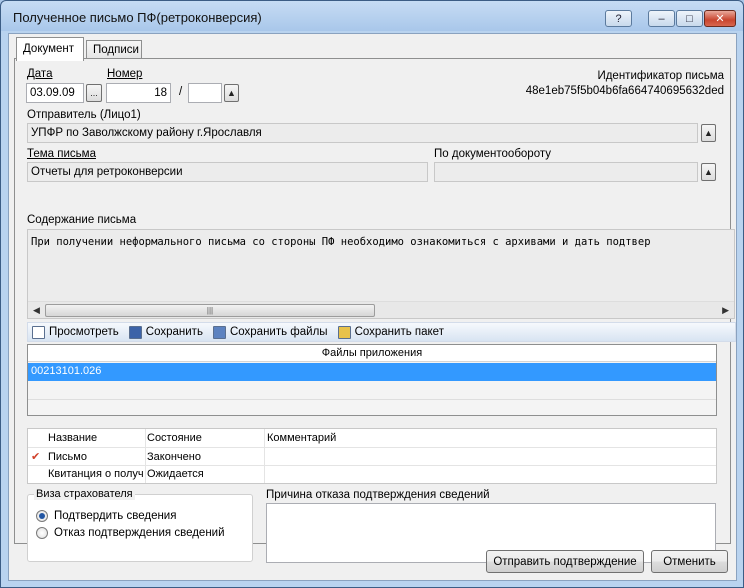  Describe the element at coordinates (139, 533) in the screenshot. I see `radio-reject-label: Отказ подтверждения сведений` at that location.